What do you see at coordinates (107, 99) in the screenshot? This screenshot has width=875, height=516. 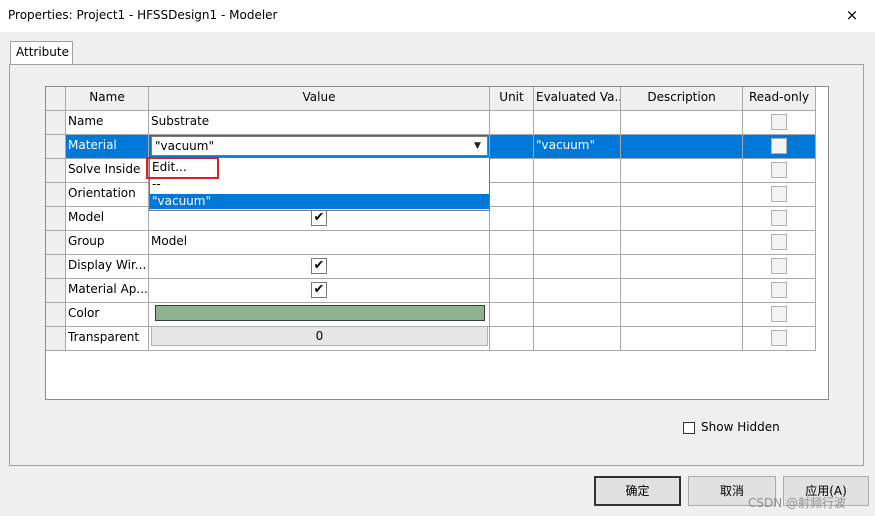 I see `column-header-name: Name` at bounding box center [107, 99].